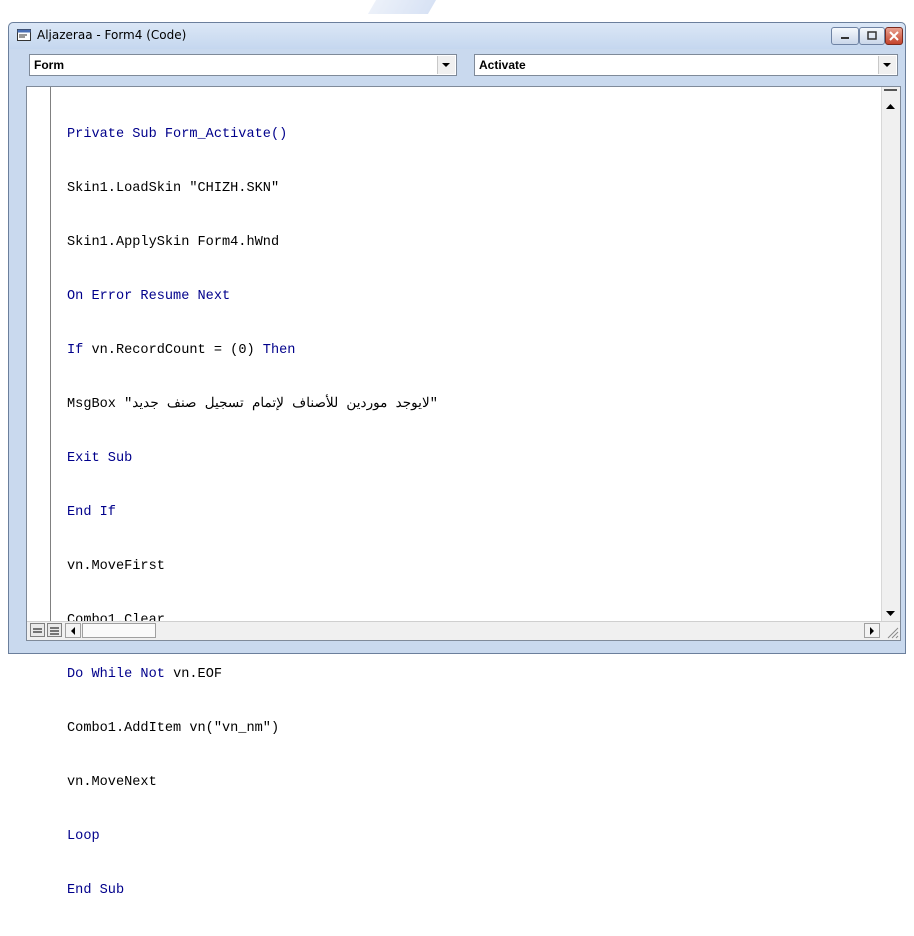 The width and height of the screenshot is (914, 936). I want to click on code-line: Exit Sub, so click(100, 458).